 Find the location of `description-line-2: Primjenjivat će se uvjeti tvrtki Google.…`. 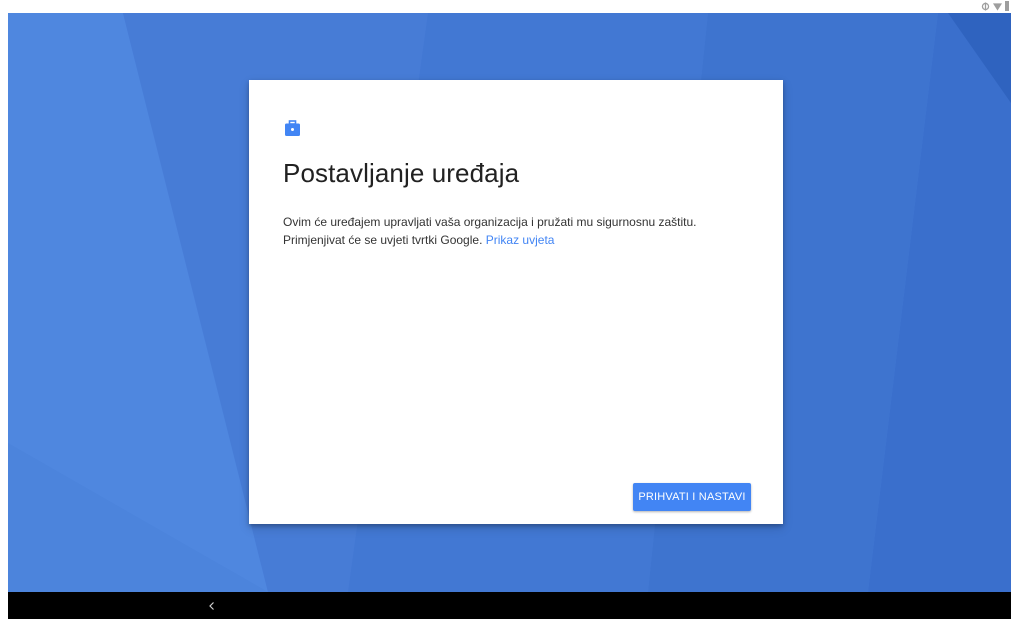

description-line-2: Primjenjivat će se uvjeti tvrtki Google.… is located at coordinates (523, 240).